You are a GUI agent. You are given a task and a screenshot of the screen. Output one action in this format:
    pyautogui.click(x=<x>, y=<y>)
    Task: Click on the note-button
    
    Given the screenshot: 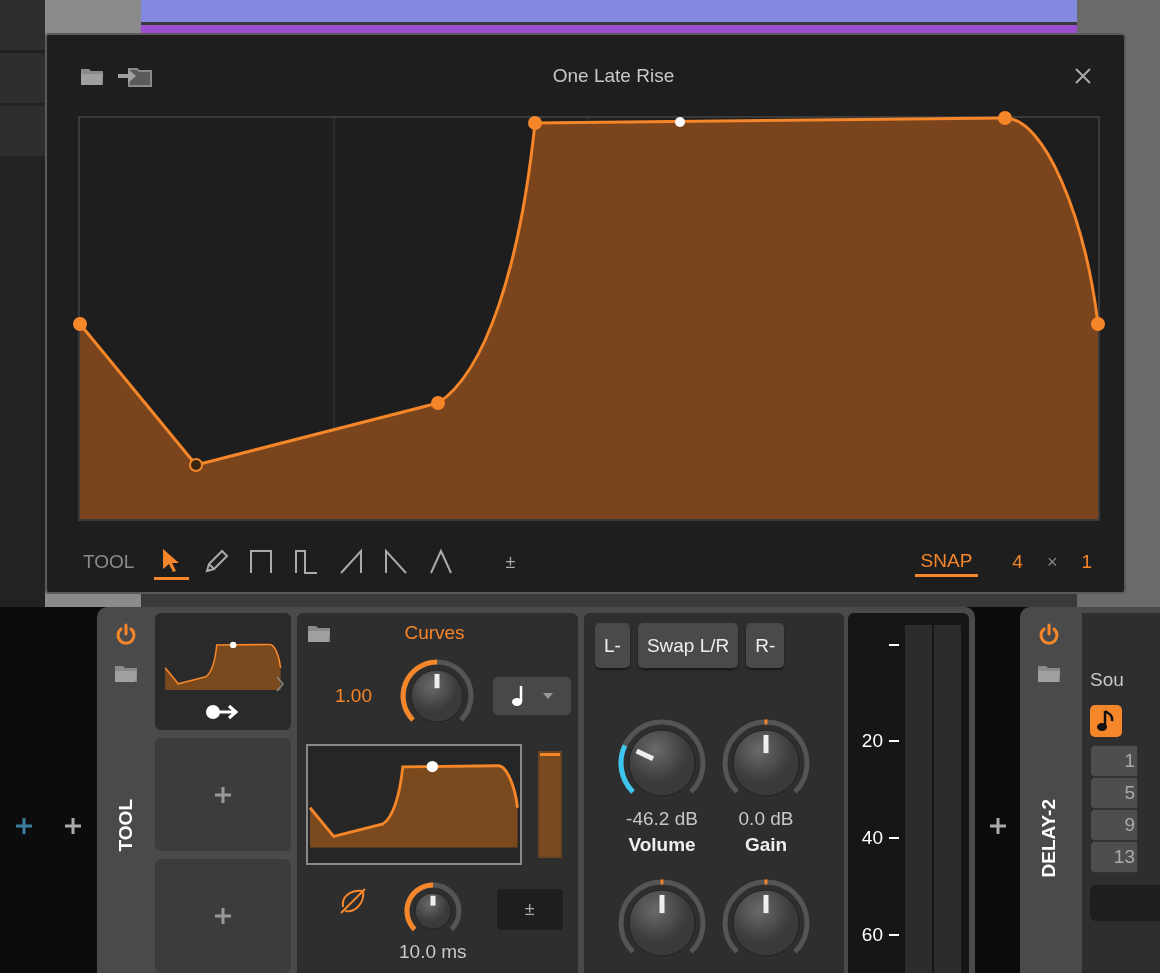 What is the action you would take?
    pyautogui.click(x=1106, y=721)
    